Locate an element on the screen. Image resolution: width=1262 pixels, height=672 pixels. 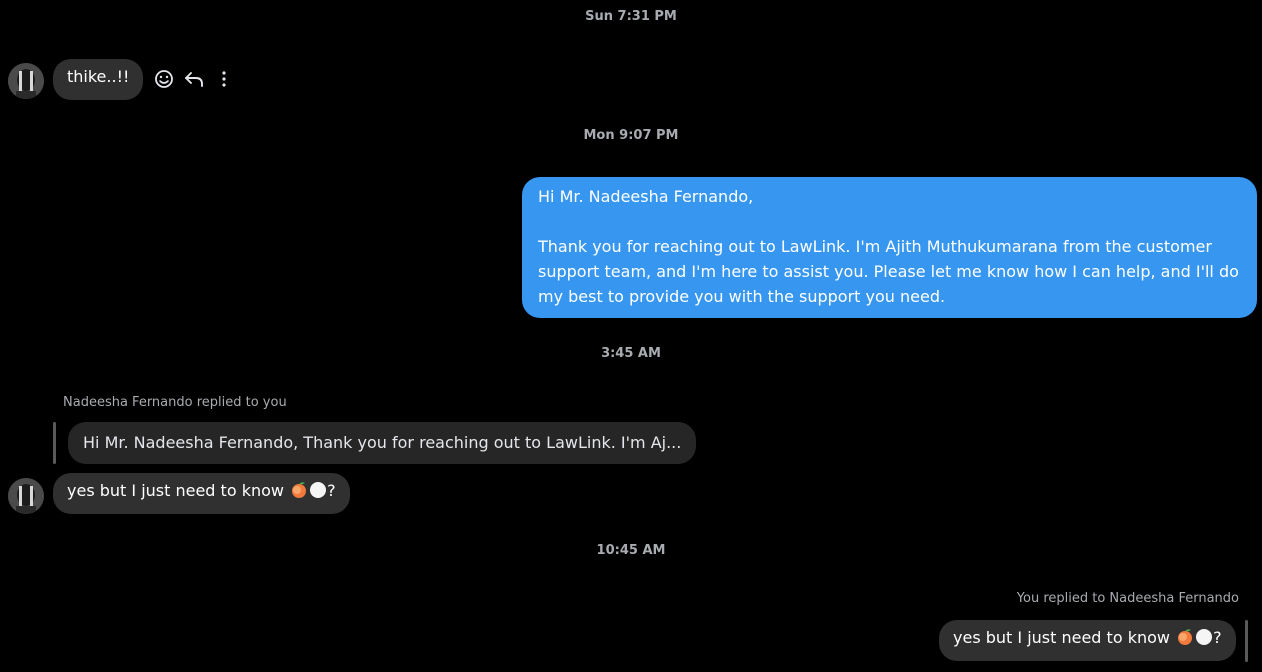
message-bubble-incoming: yes but I just need to know ? is located at coordinates (201, 493).